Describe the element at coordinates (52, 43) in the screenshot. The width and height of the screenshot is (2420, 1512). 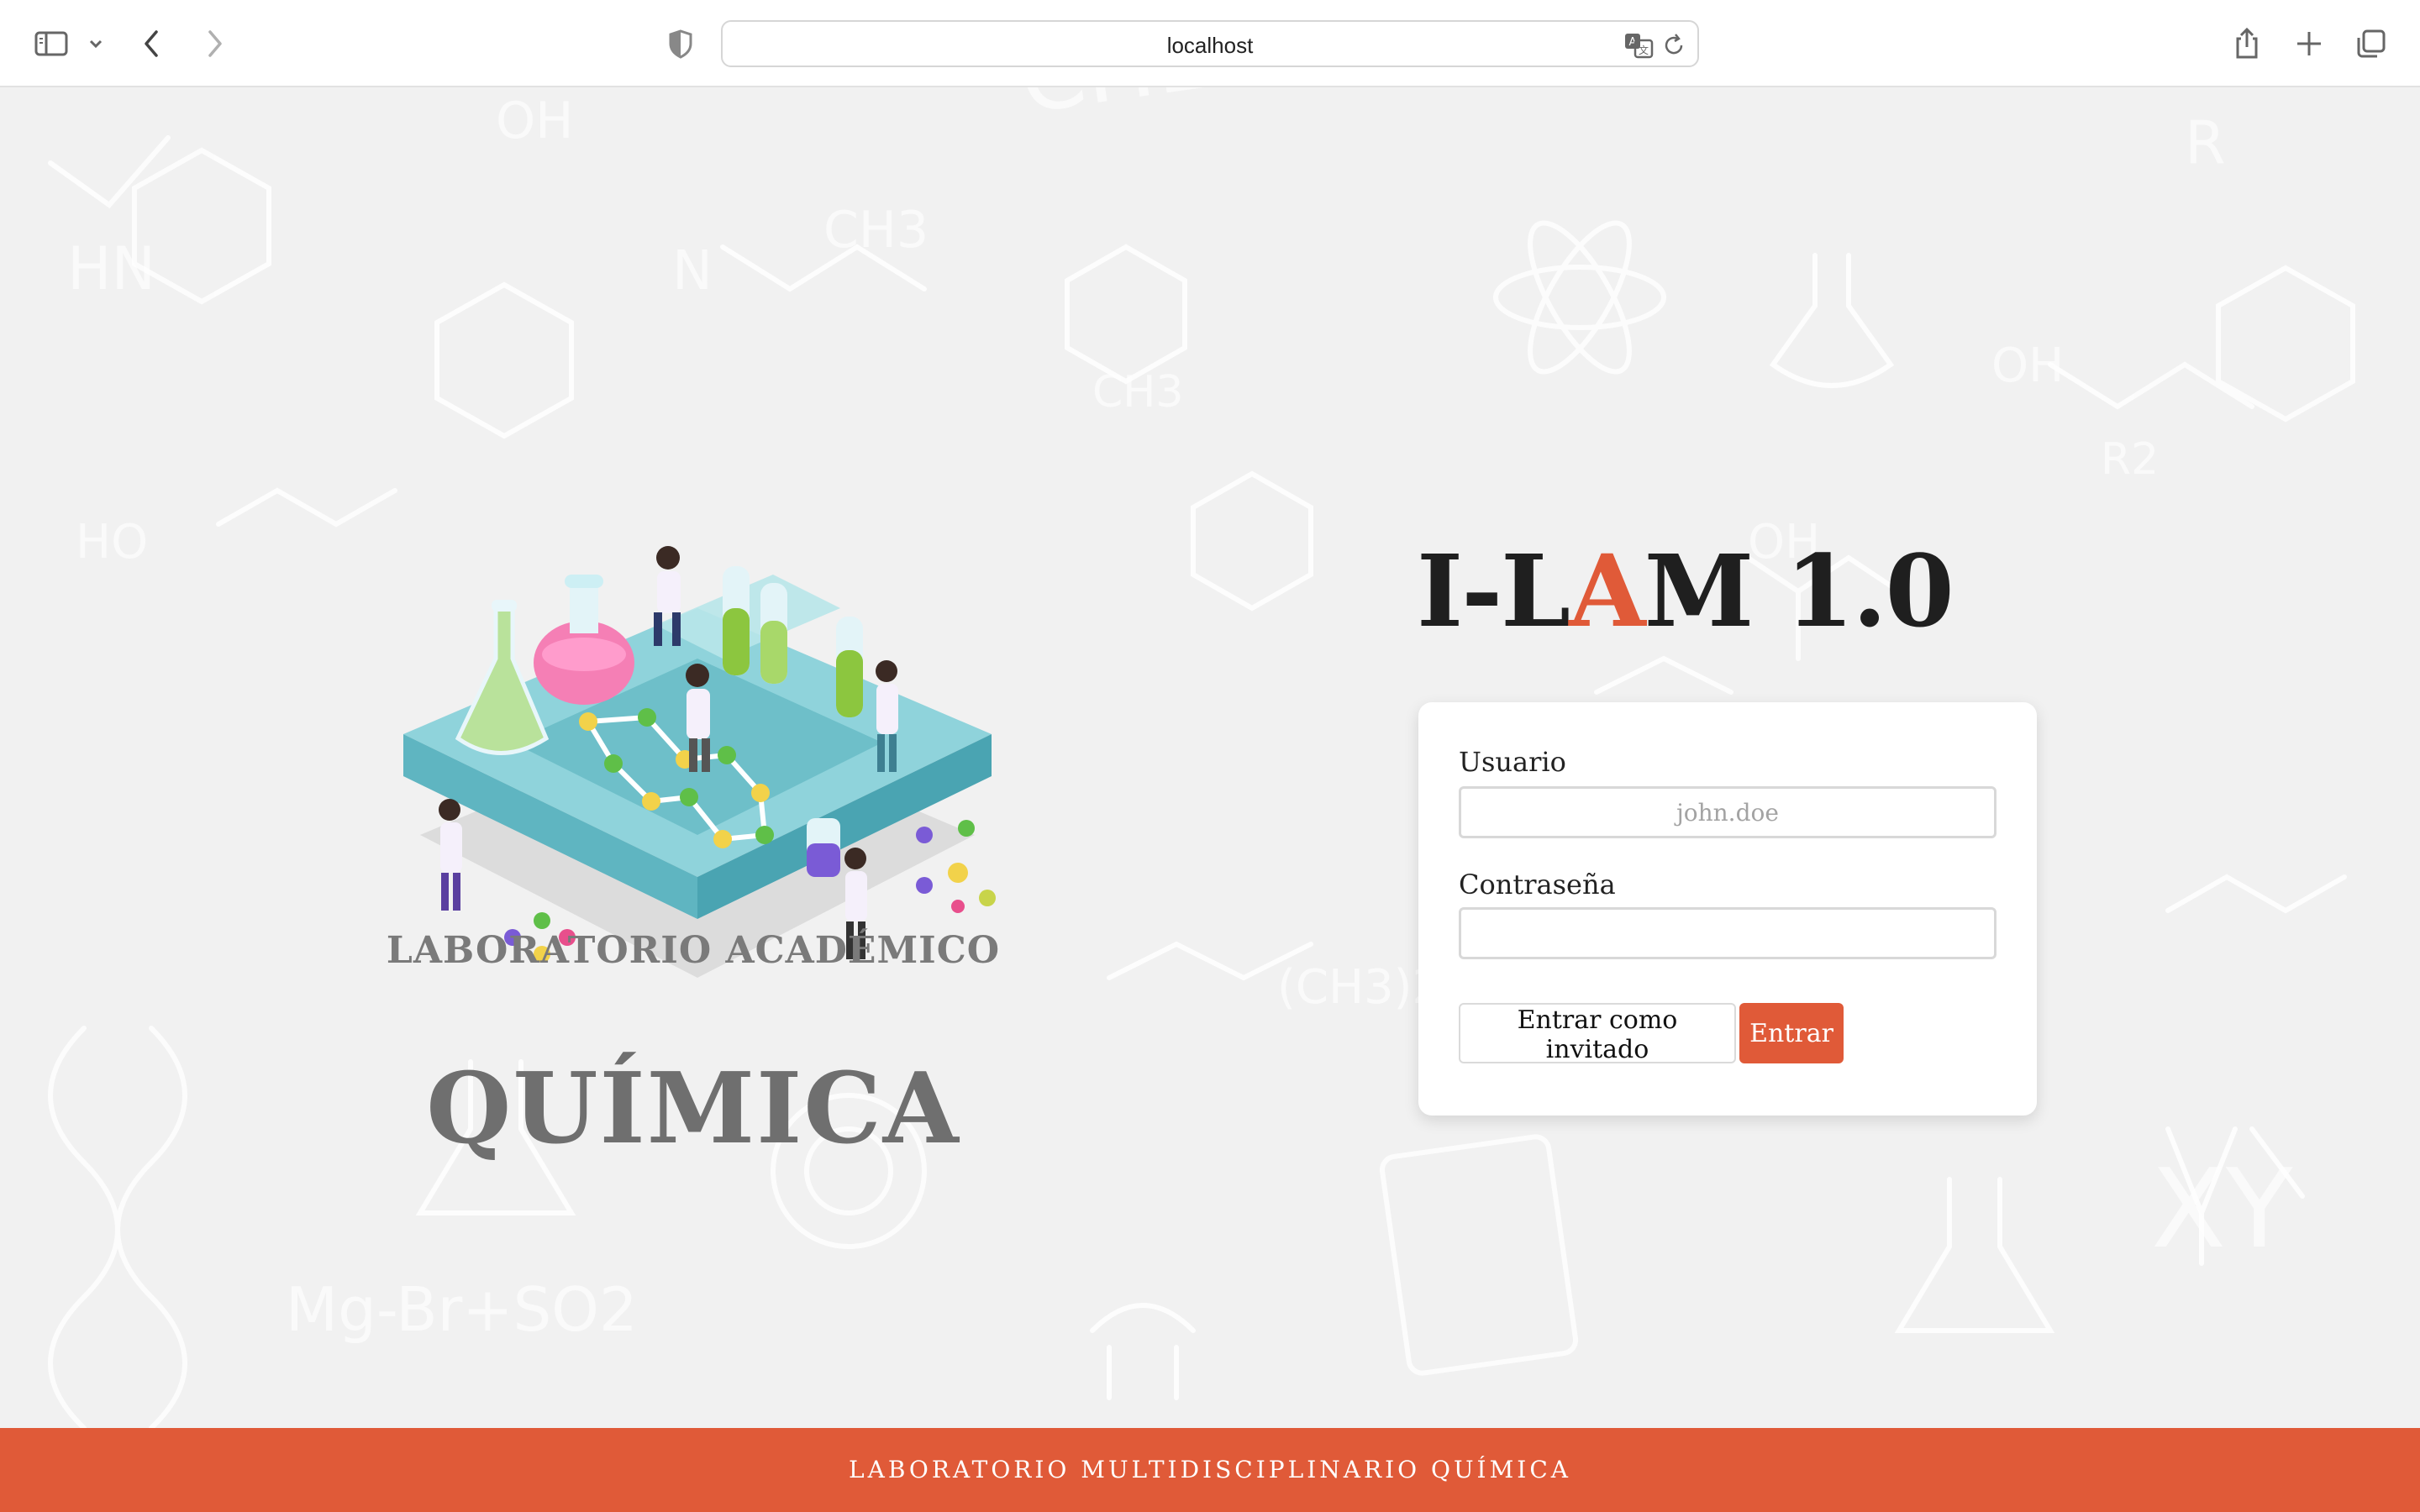
I see `sidebar-icon` at that location.